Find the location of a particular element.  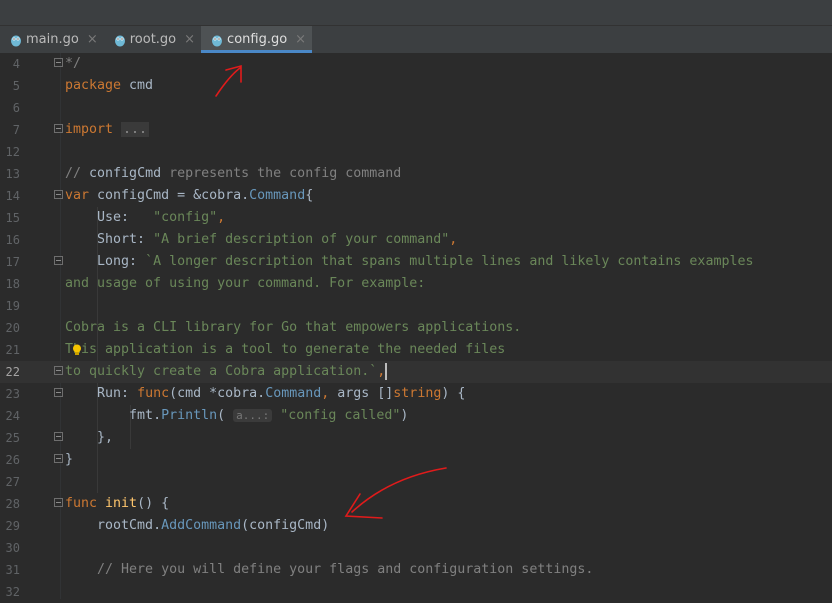

line-number: 7 is located at coordinates (10, 130).